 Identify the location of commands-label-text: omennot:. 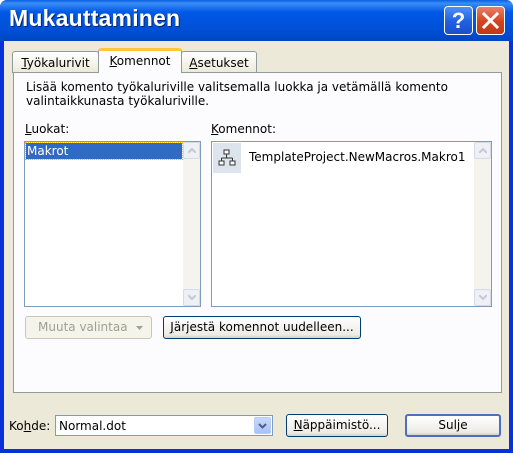
(247, 129).